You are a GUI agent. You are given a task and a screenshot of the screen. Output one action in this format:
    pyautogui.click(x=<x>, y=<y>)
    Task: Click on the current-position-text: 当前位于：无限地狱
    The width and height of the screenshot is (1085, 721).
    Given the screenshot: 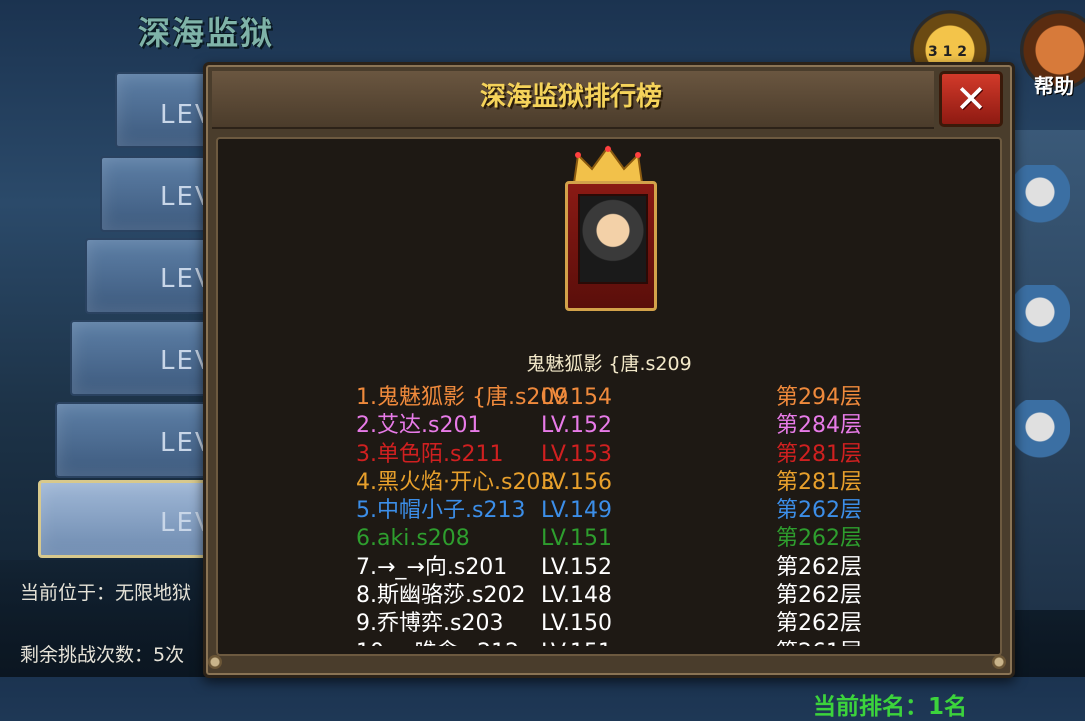 What is the action you would take?
    pyautogui.click(x=106, y=593)
    